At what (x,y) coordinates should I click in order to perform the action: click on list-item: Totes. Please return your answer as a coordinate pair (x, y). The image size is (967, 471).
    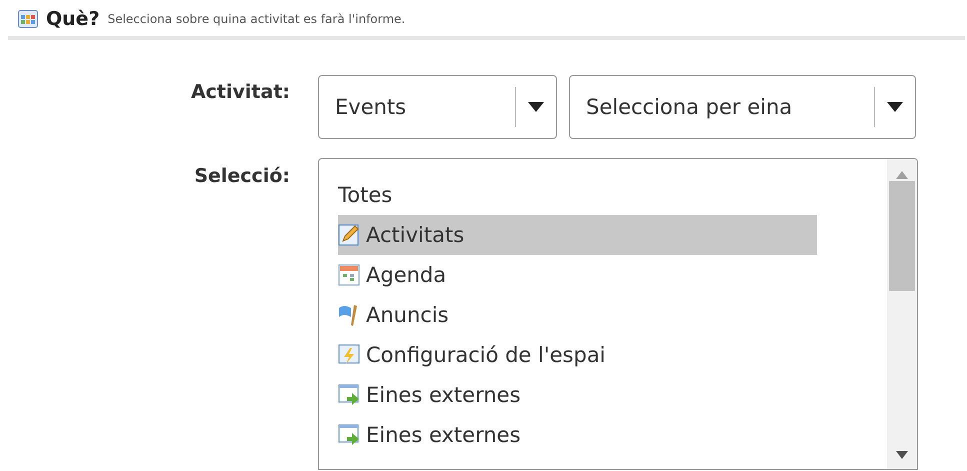
    Looking at the image, I should click on (577, 195).